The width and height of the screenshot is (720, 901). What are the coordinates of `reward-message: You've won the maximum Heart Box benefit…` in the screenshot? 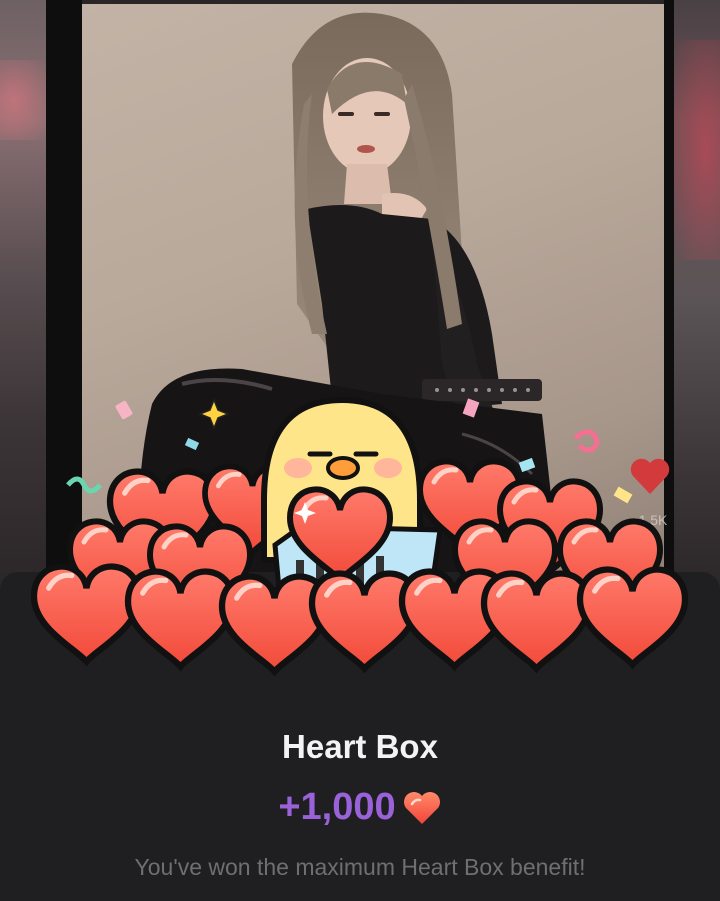 It's located at (360, 867).